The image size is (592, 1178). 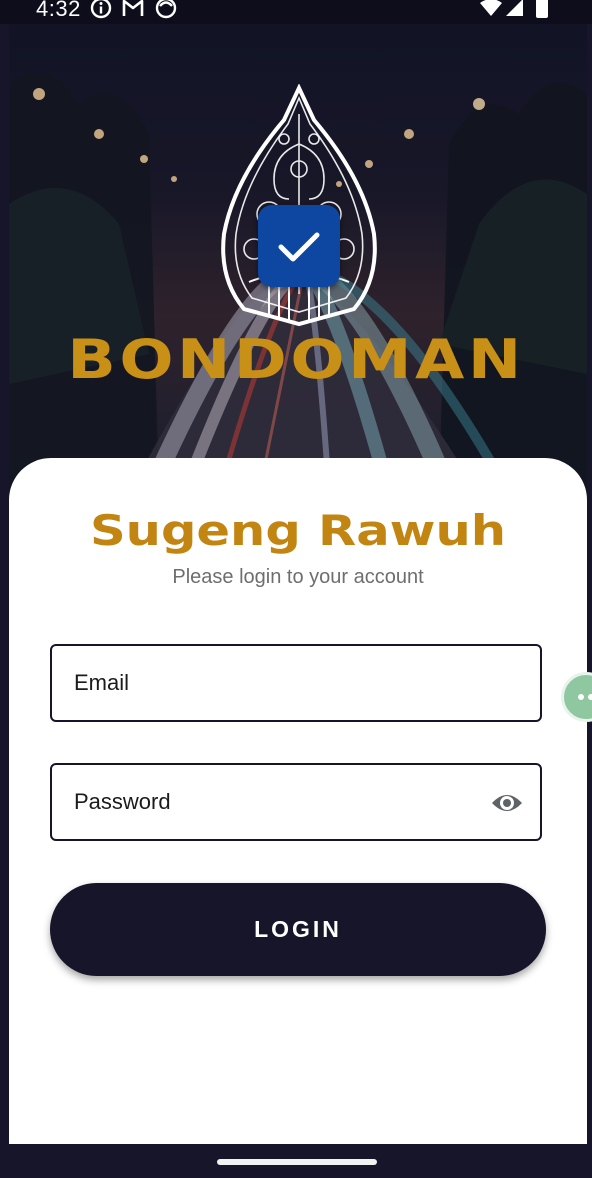 What do you see at coordinates (507, 803) in the screenshot?
I see `eye-icon` at bounding box center [507, 803].